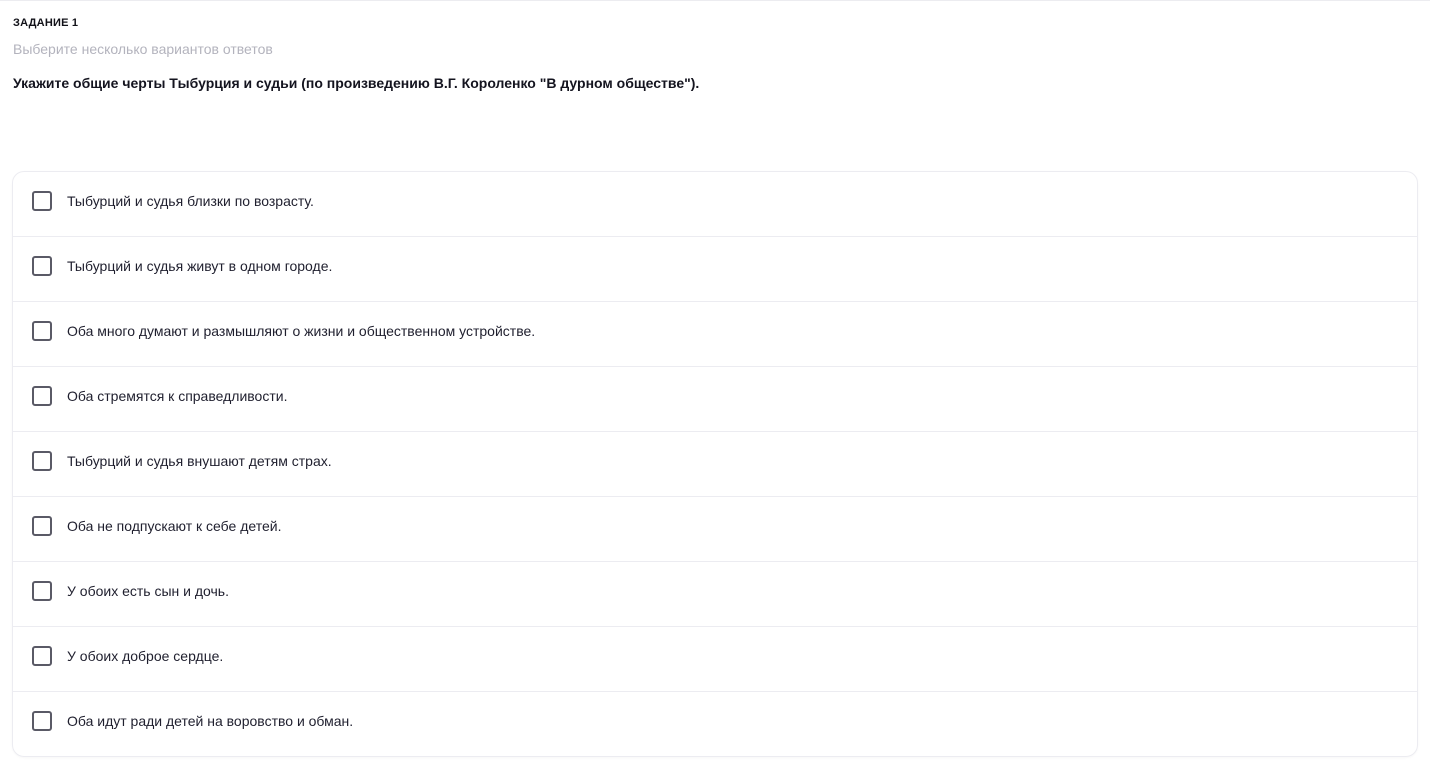  I want to click on answer-option: Оба стремятся к справедливости., so click(715, 399).